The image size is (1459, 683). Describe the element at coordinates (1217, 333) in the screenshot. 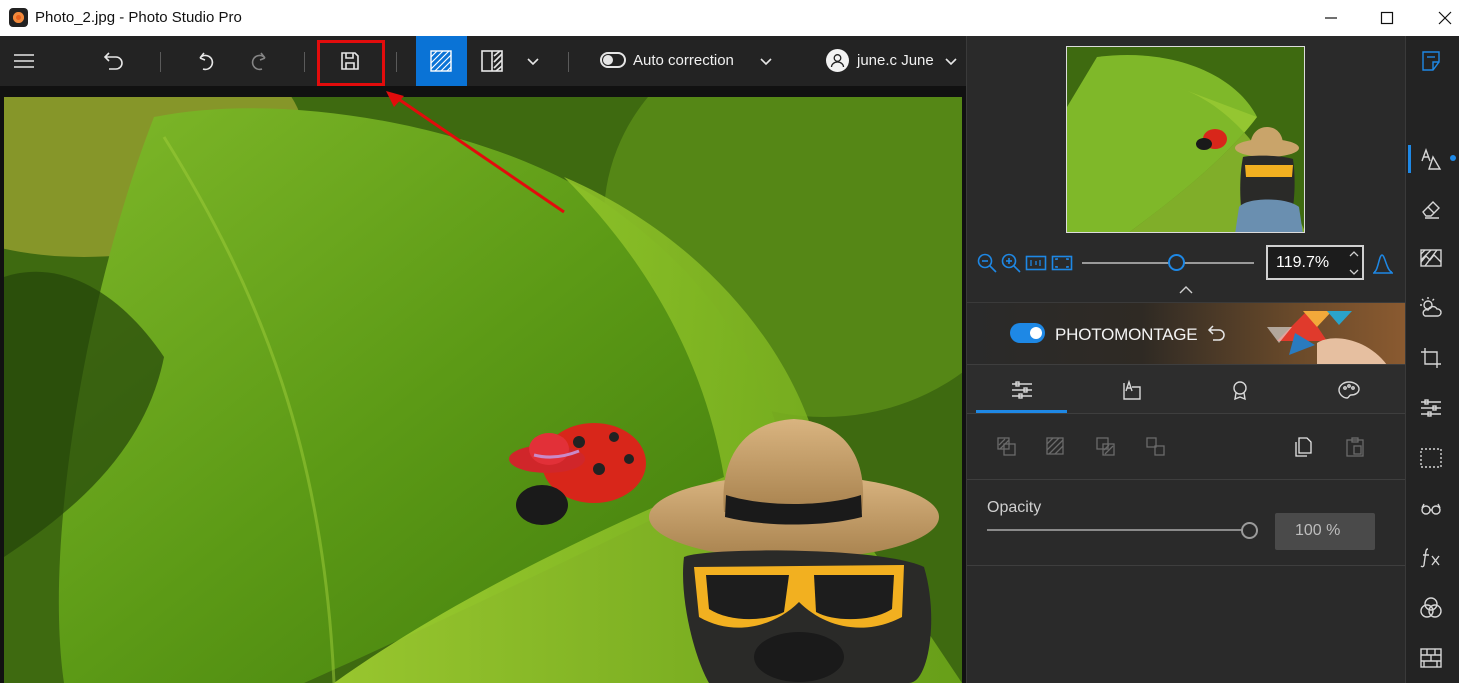

I see `reset-photomontage-icon` at that location.